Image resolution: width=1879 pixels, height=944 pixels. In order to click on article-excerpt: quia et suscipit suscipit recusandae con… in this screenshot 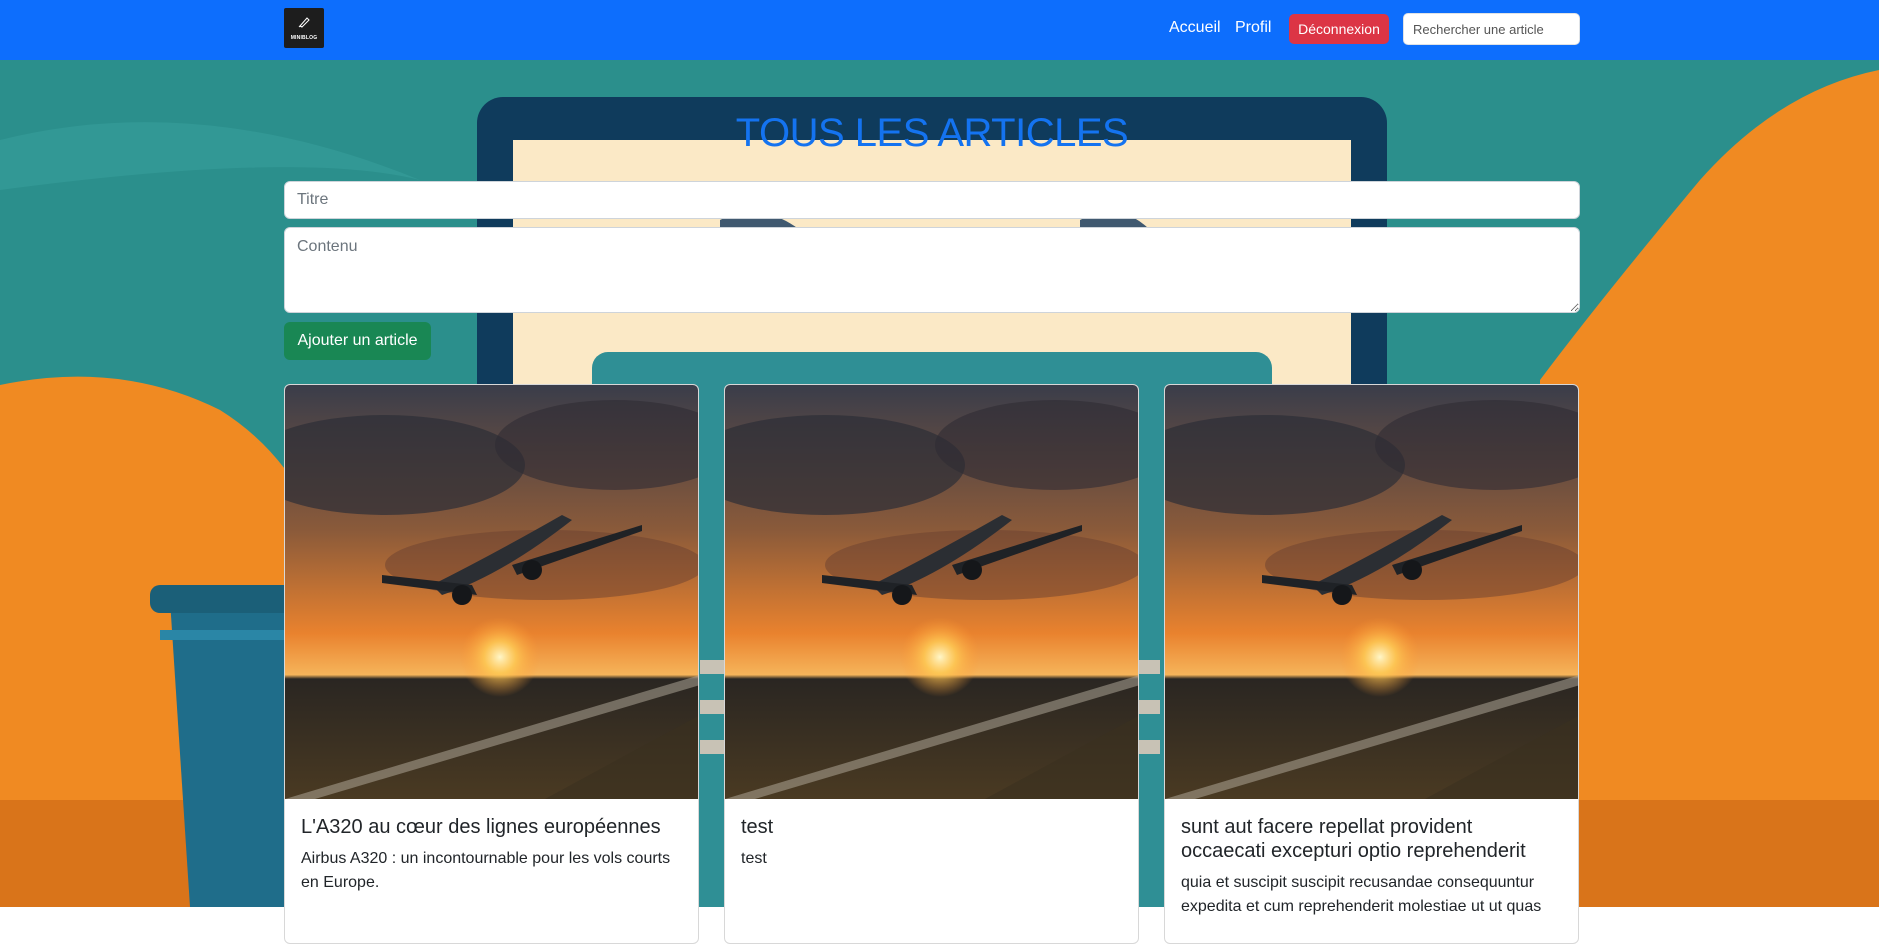, I will do `click(1361, 894)`.